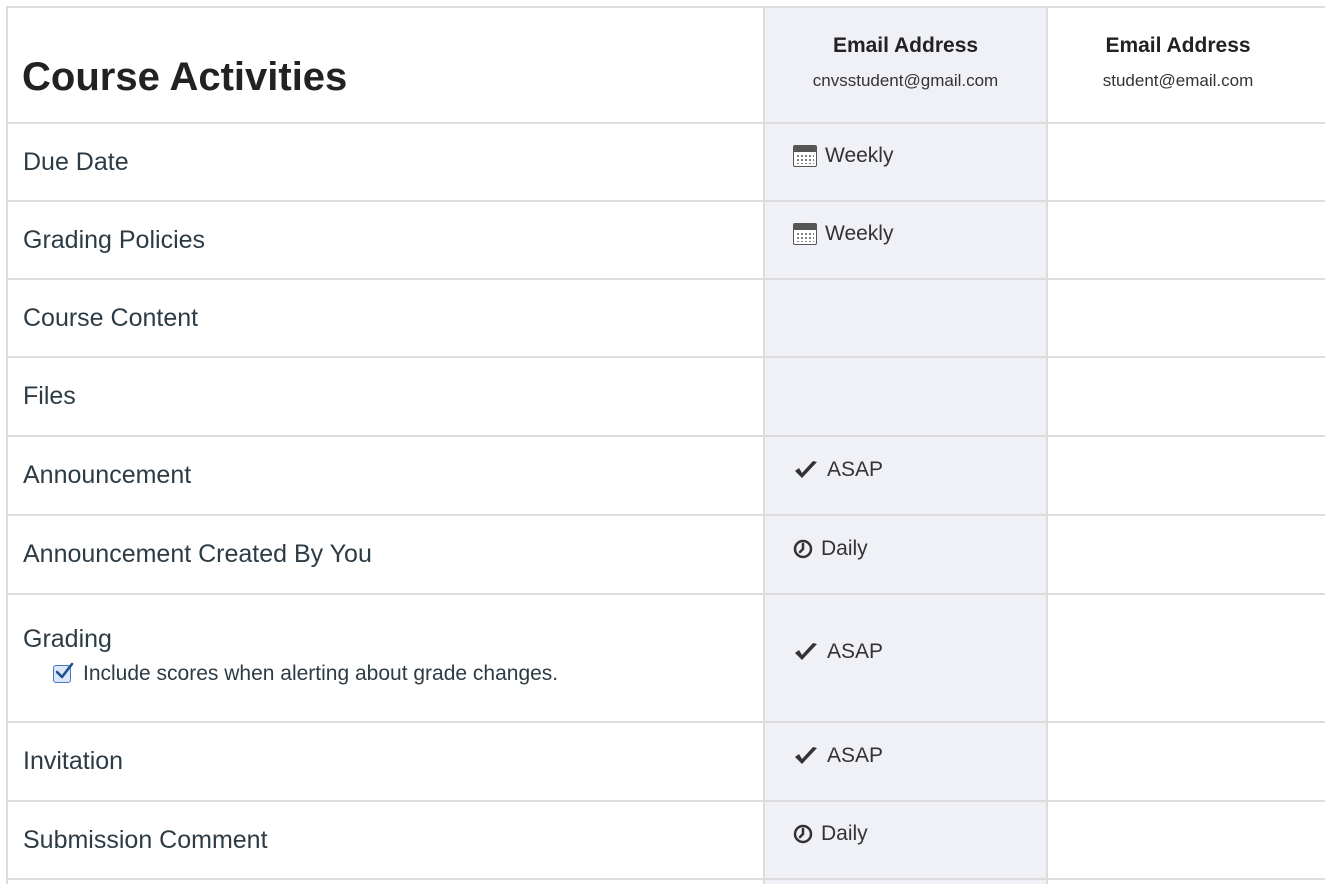  I want to click on column-email: student@email.com, so click(1178, 80).